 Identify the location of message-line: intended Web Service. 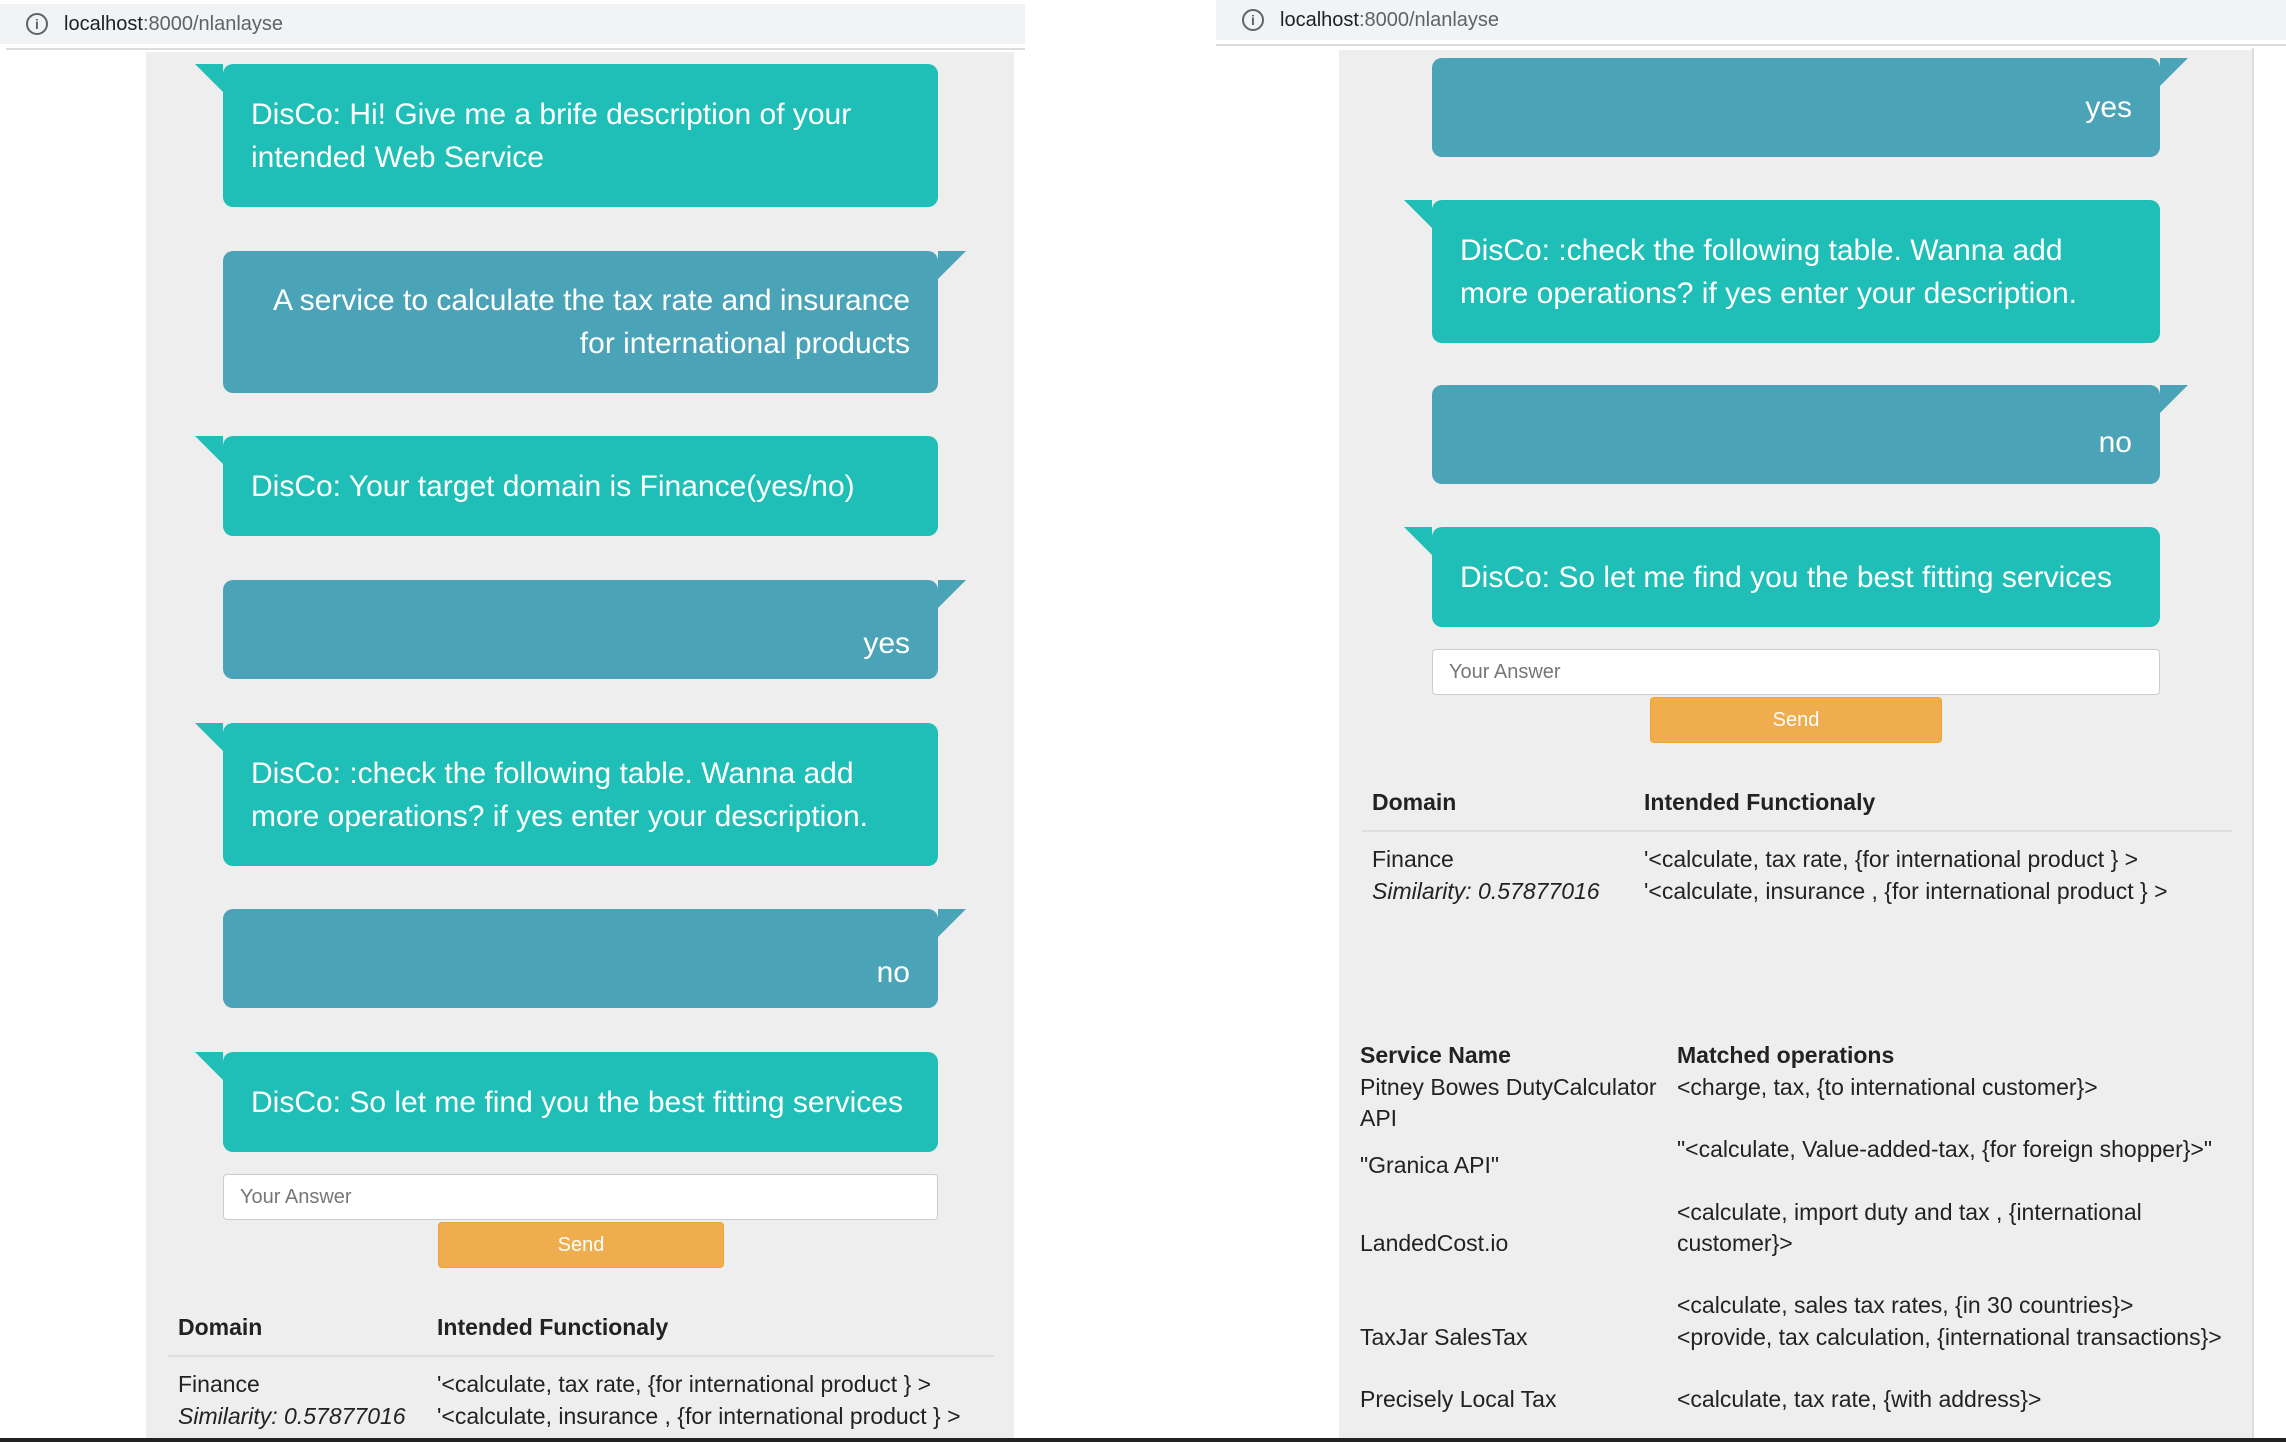
(397, 157).